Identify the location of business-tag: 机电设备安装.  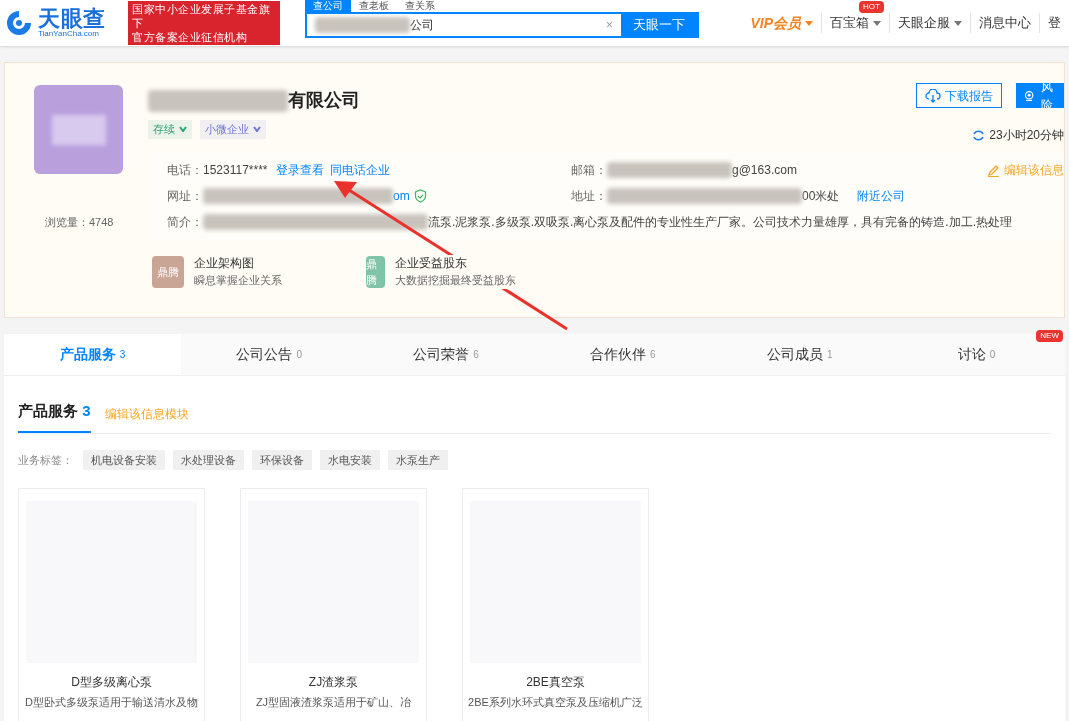
(124, 459).